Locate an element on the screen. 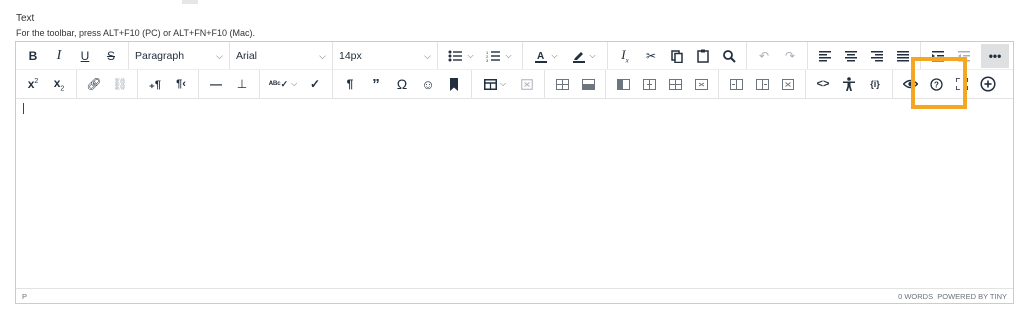 The width and height of the screenshot is (1024, 315). clipboard-group: Ix ✂ is located at coordinates (677, 56).